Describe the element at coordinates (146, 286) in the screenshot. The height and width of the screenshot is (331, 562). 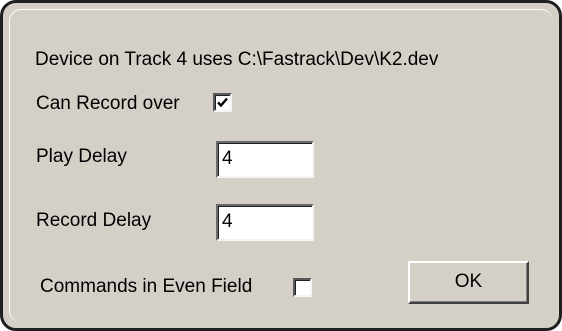
I see `commands-even-field-label: Commands in Even Field` at that location.